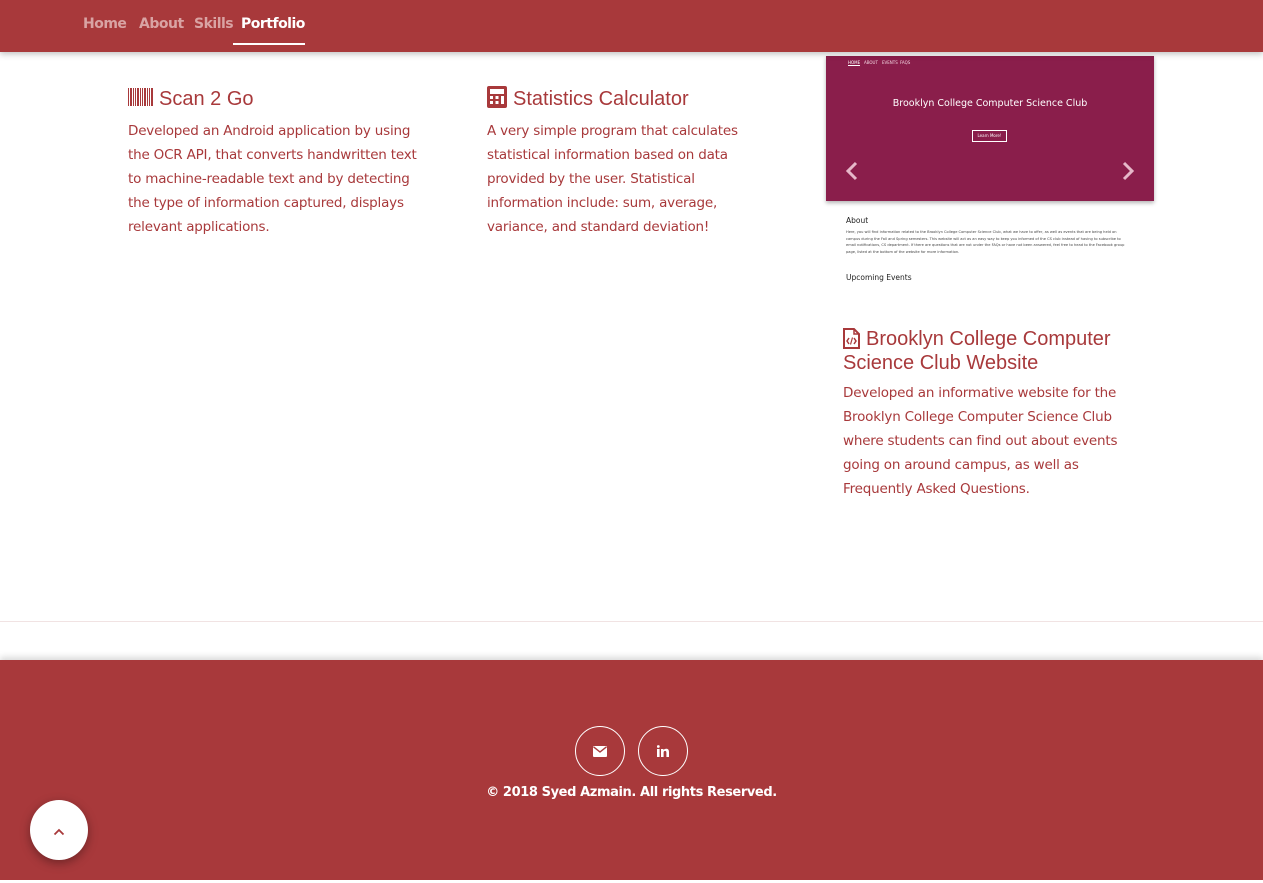  Describe the element at coordinates (206, 99) in the screenshot. I see `project-title-text: Scan 2 Go` at that location.